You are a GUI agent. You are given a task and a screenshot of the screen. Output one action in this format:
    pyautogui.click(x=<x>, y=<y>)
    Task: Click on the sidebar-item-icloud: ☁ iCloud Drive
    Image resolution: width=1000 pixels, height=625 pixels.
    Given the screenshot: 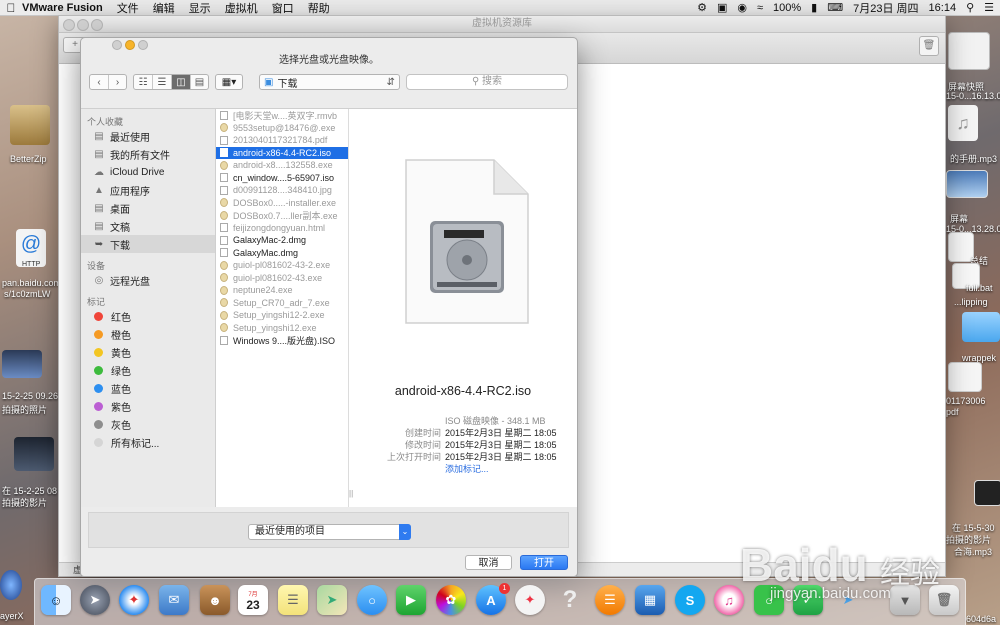 What is the action you would take?
    pyautogui.click(x=148, y=172)
    